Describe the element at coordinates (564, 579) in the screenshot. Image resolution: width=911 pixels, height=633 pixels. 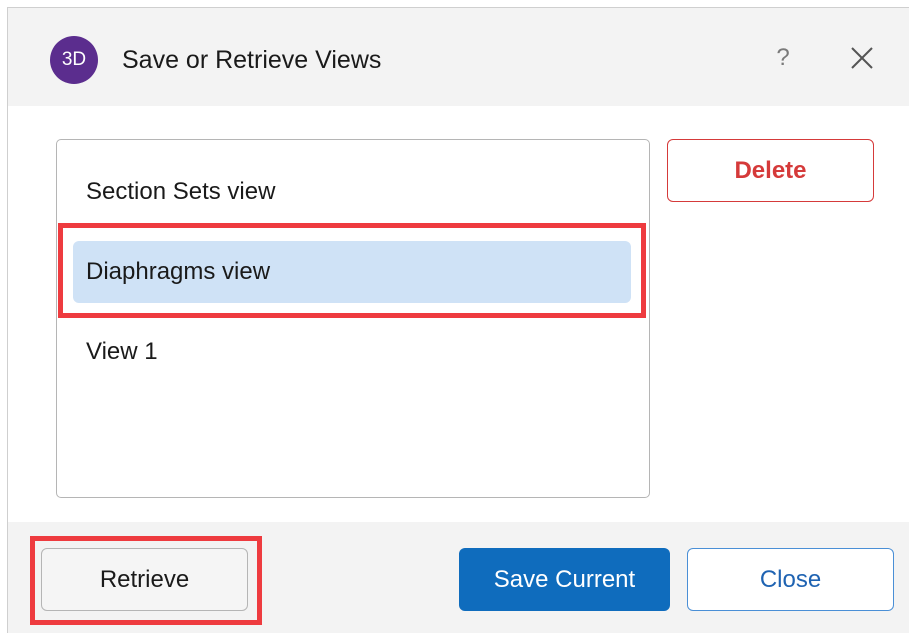
I see `save-current-button: Save Current` at that location.